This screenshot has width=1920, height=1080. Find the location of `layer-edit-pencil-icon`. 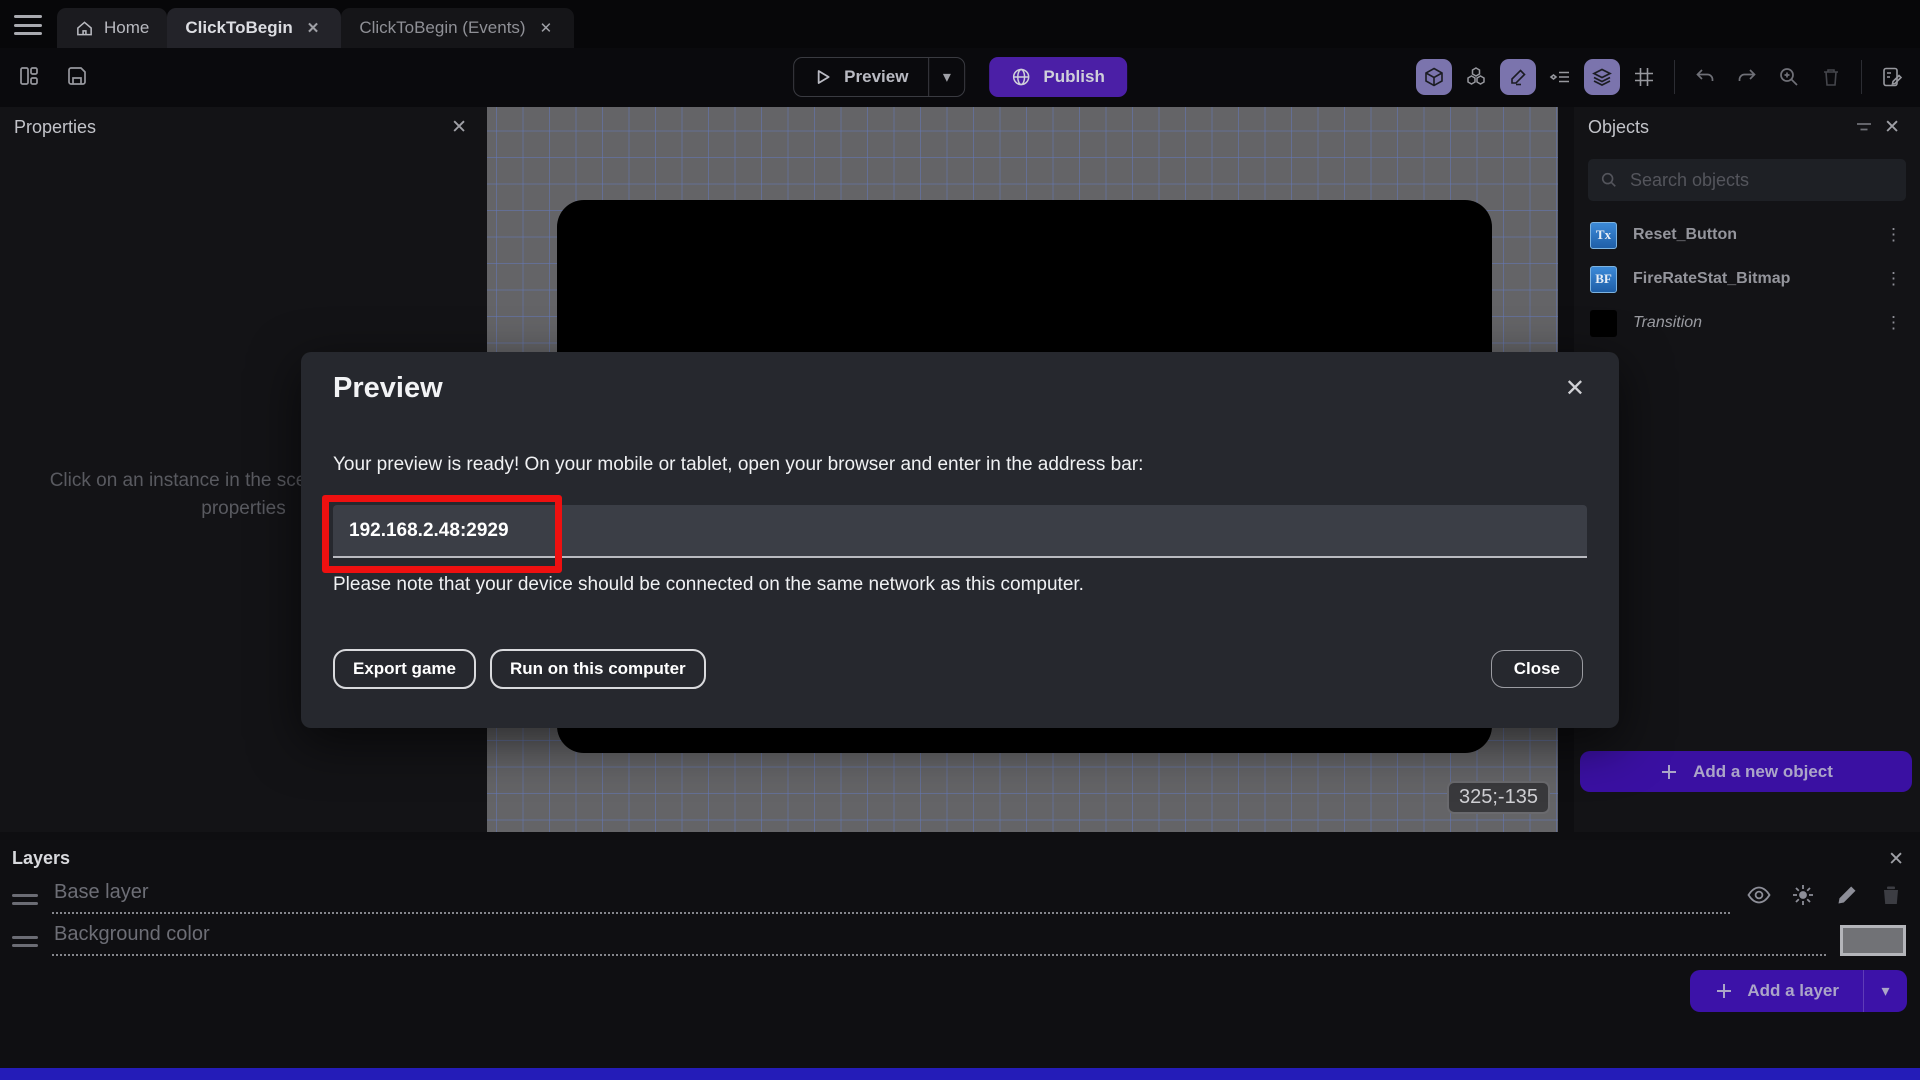

layer-edit-pencil-icon is located at coordinates (1847, 895).